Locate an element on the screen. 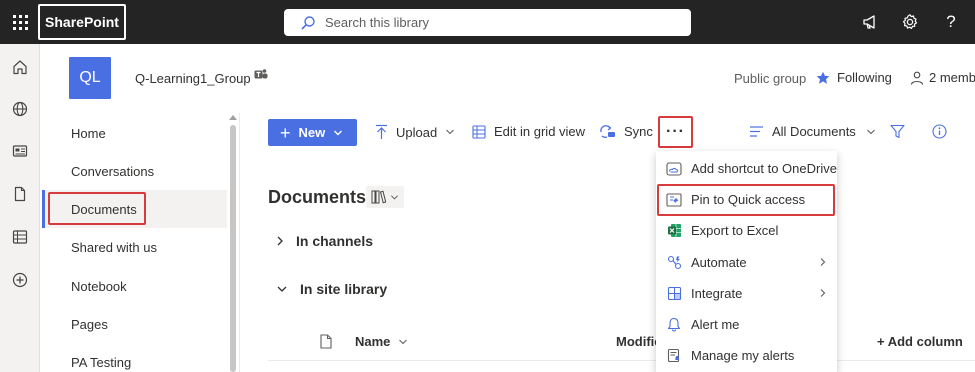 This screenshot has width=975, height=372. add-column-label: + Add column is located at coordinates (920, 341).